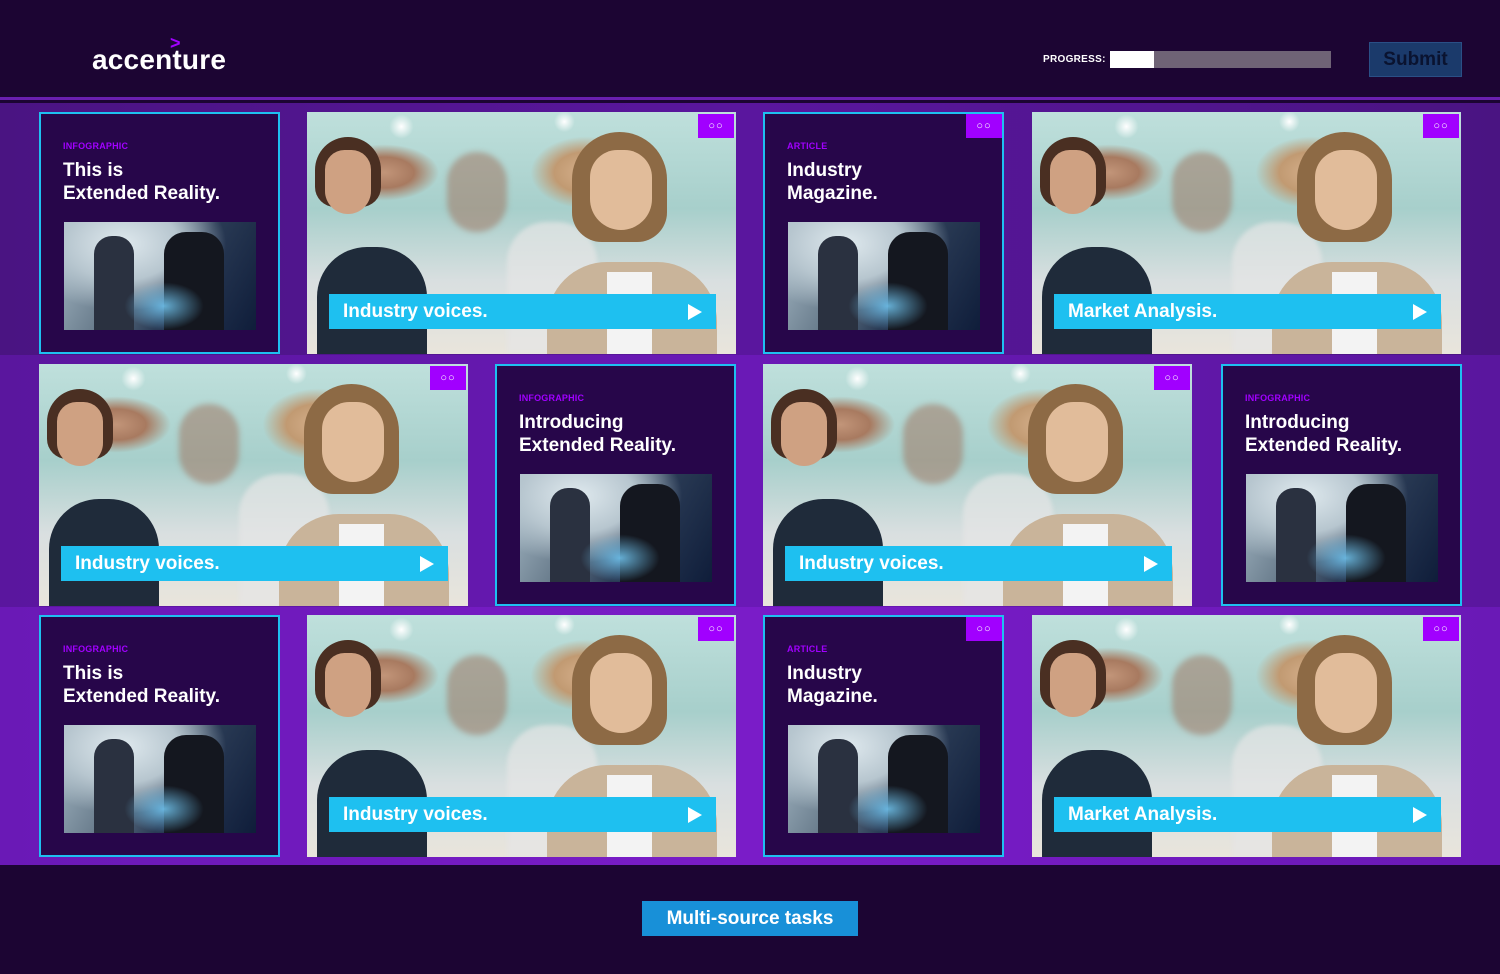  I want to click on progress-bar, so click(1220, 59).